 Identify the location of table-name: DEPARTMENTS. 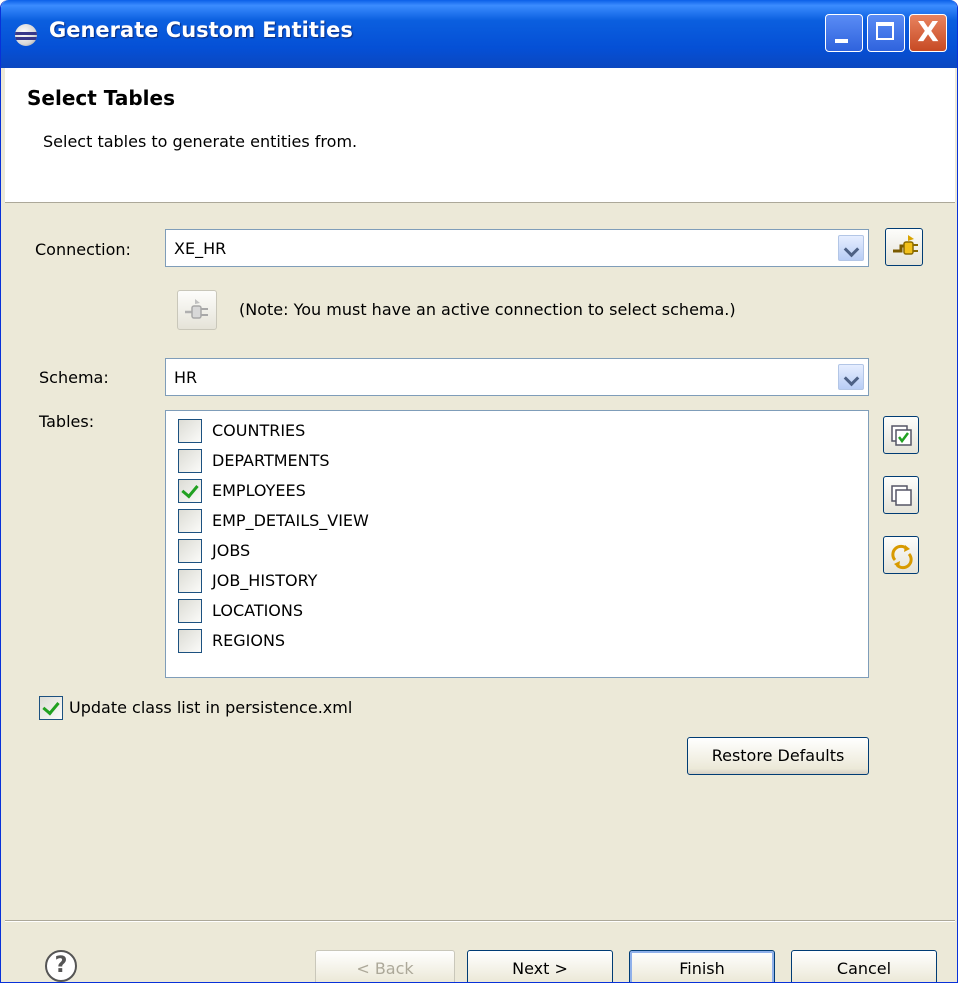
(271, 460).